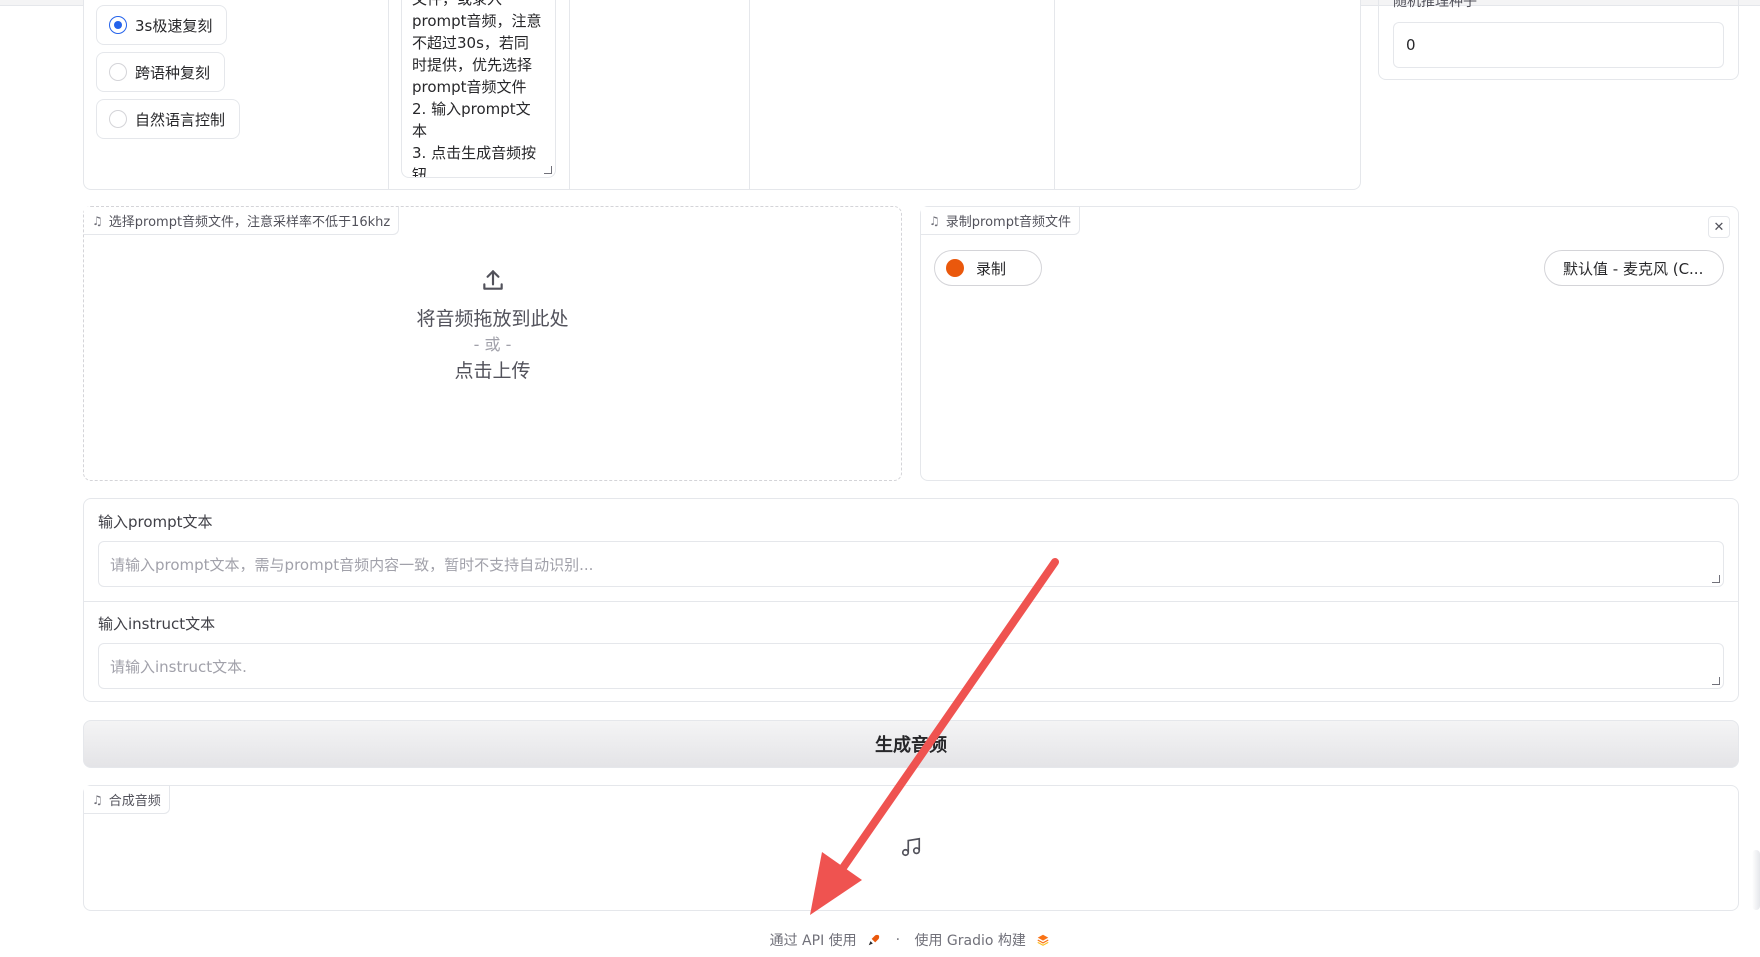 The height and width of the screenshot is (957, 1760). I want to click on upload-panel-label: ♫ 选择prompt音频文件，注意采样率不低于16khz, so click(242, 221).